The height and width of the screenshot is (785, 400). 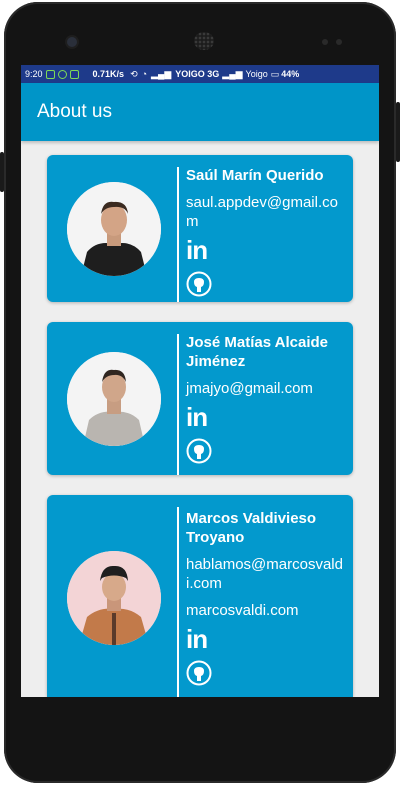 What do you see at coordinates (161, 73) in the screenshot?
I see `signal-icon: ▂▄▆` at bounding box center [161, 73].